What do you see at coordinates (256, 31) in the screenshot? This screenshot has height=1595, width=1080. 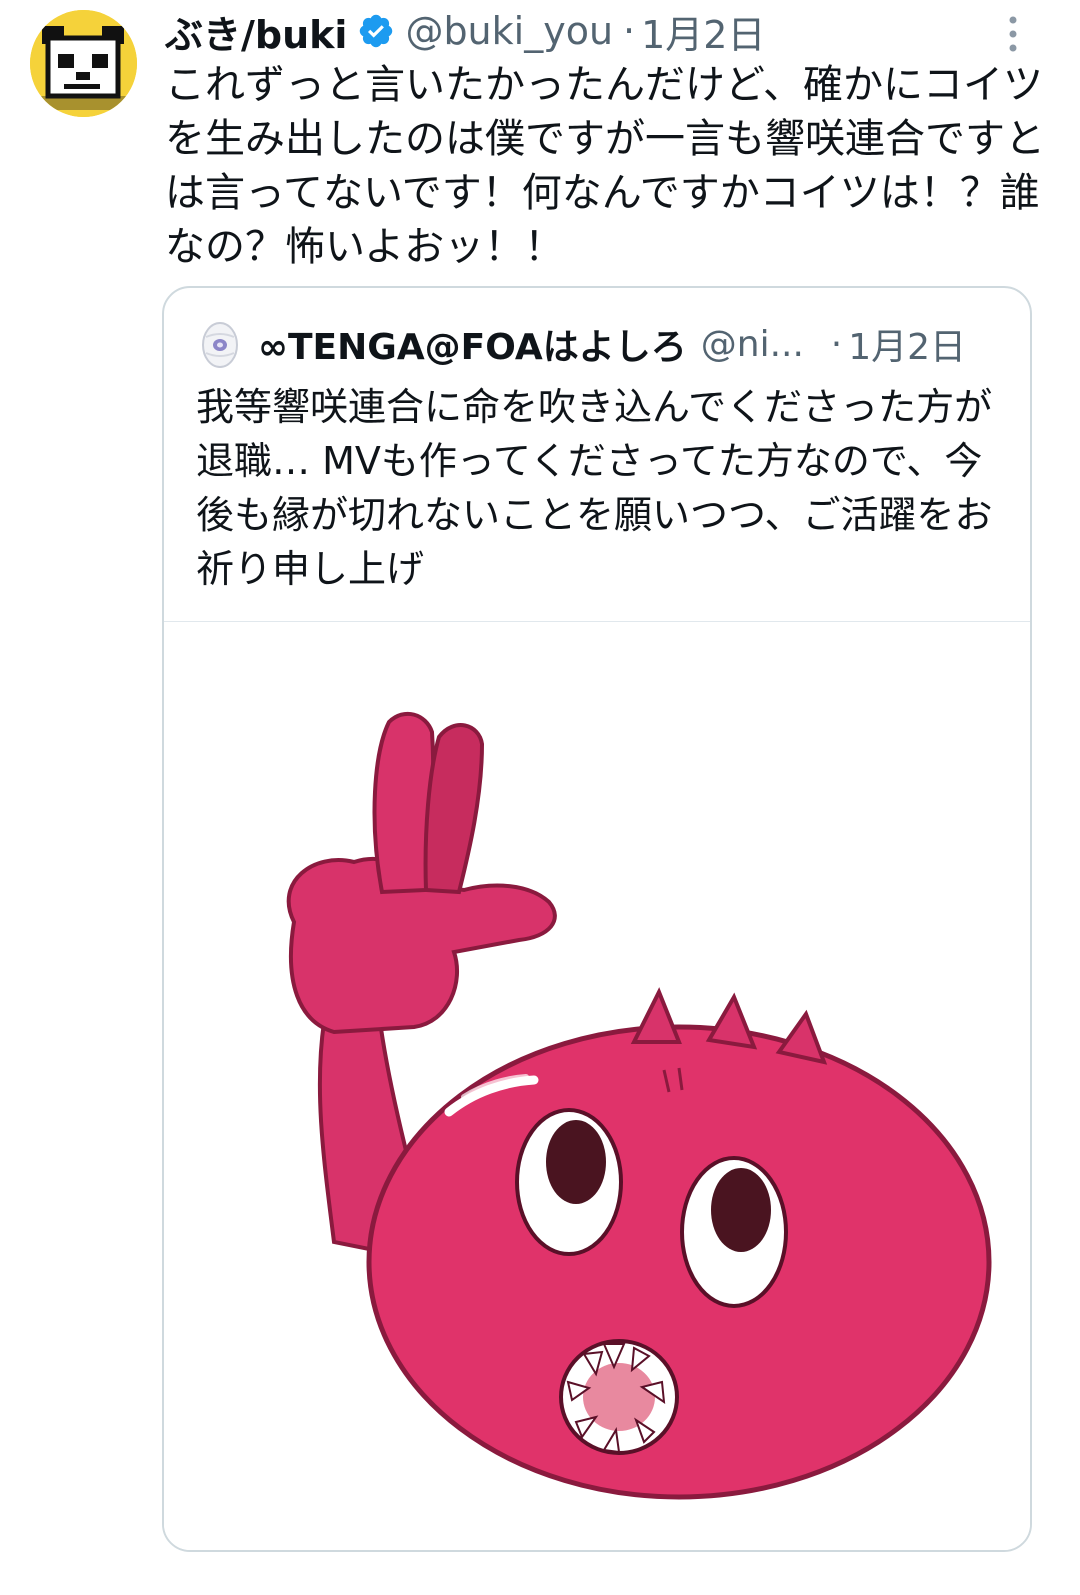 I see `display-name: ぶき/buki` at bounding box center [256, 31].